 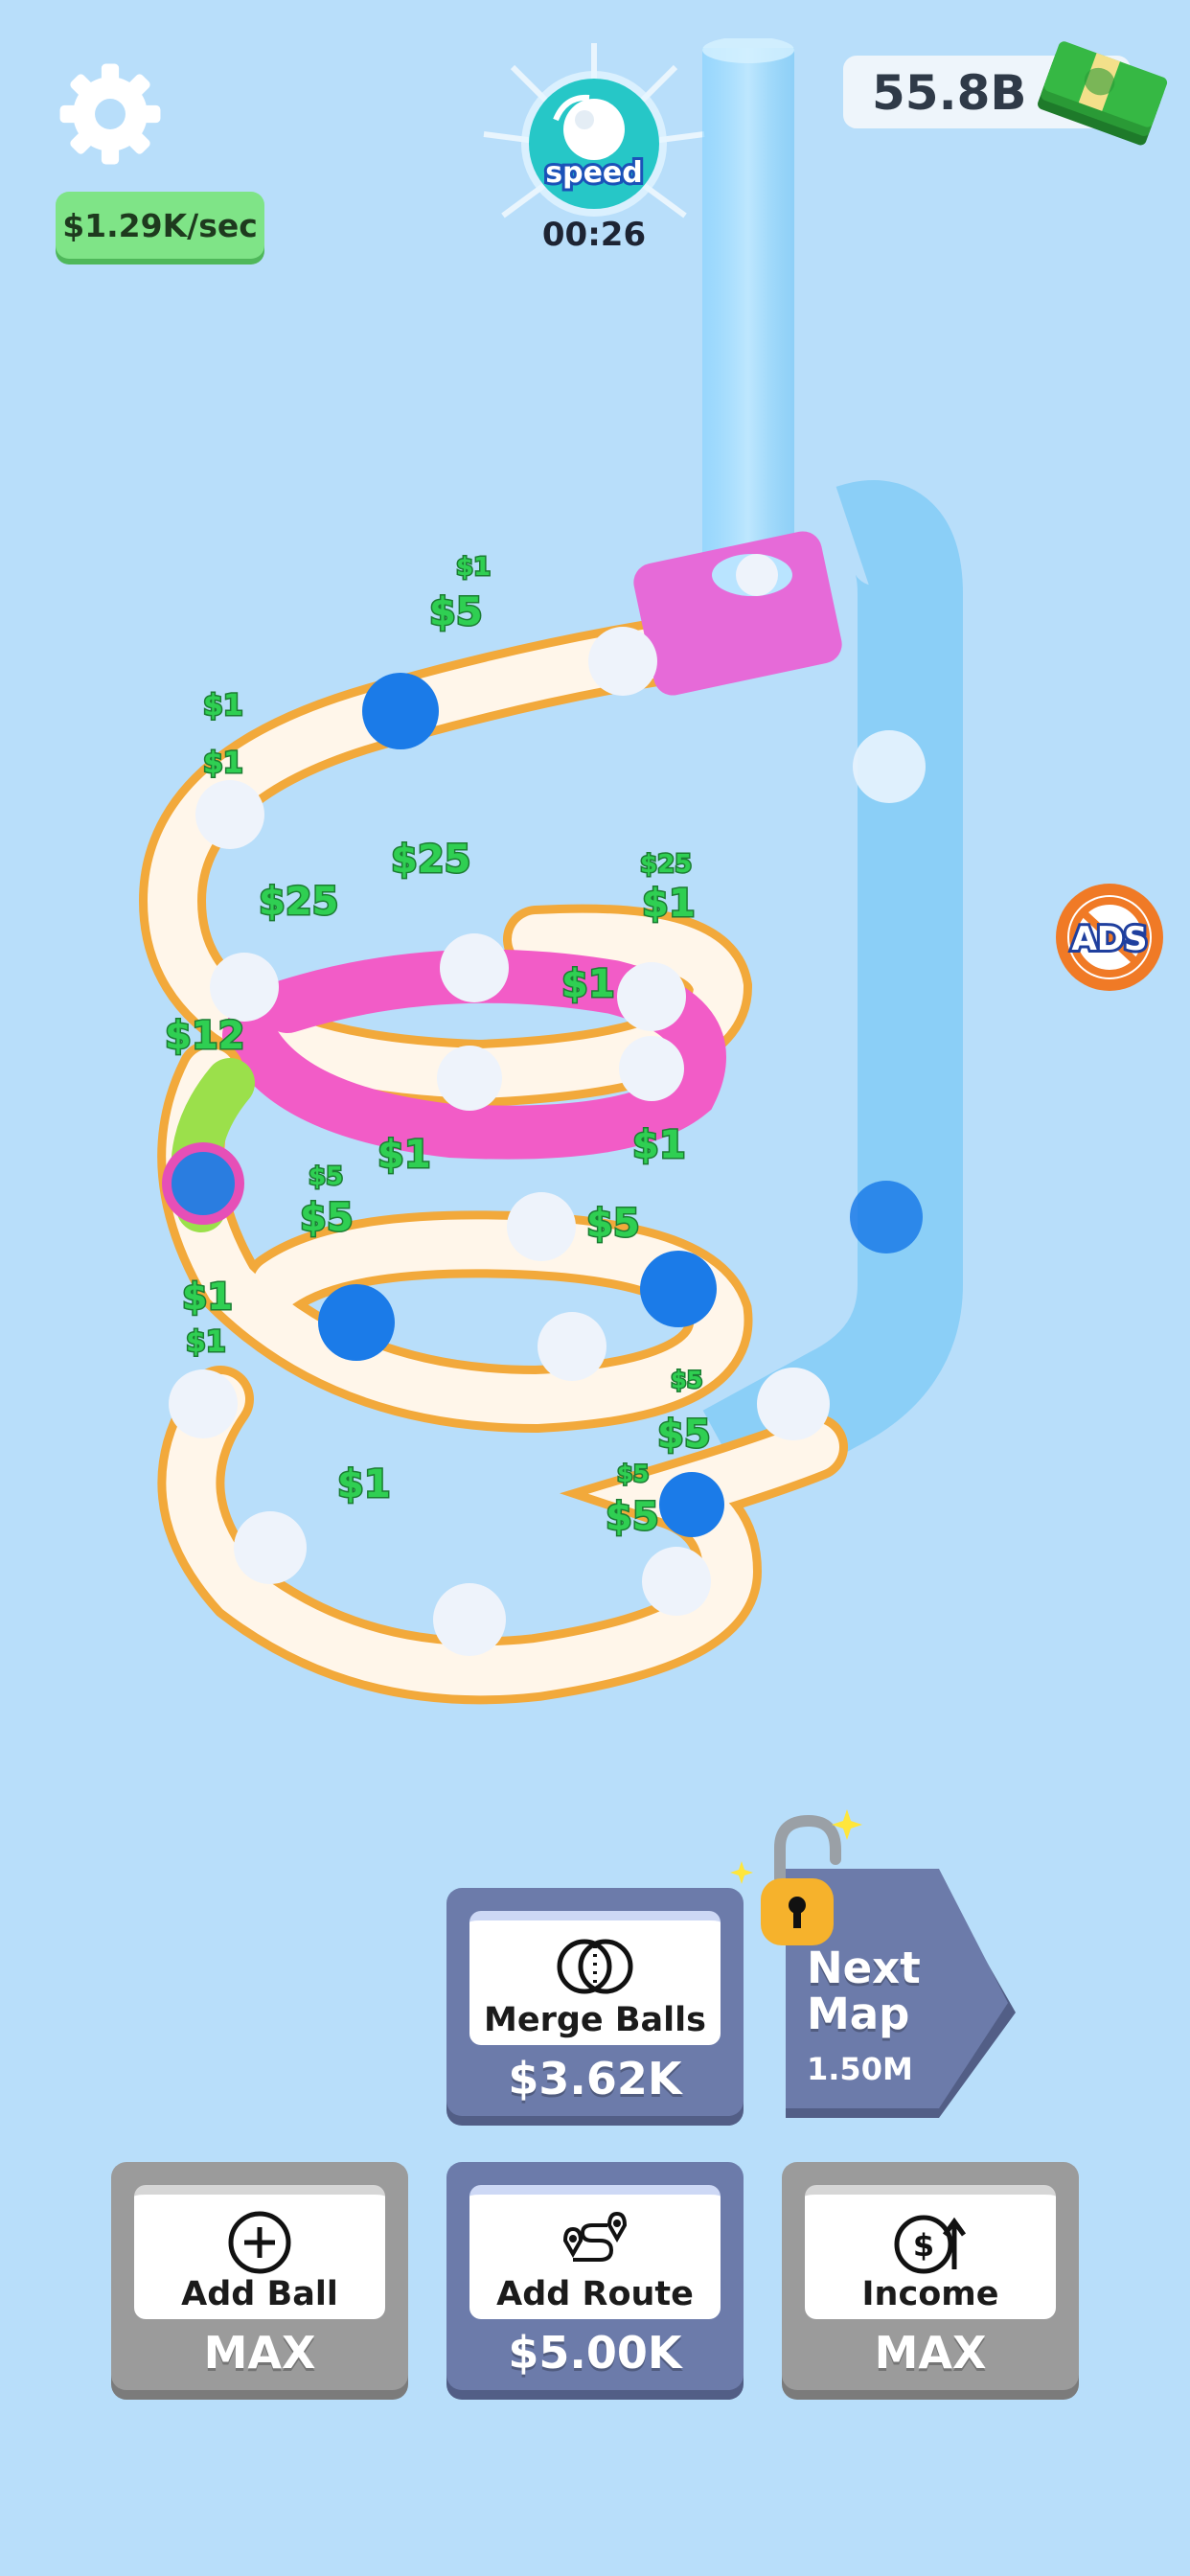 I want to click on next-map-price: 1.50M, so click(x=860, y=2069).